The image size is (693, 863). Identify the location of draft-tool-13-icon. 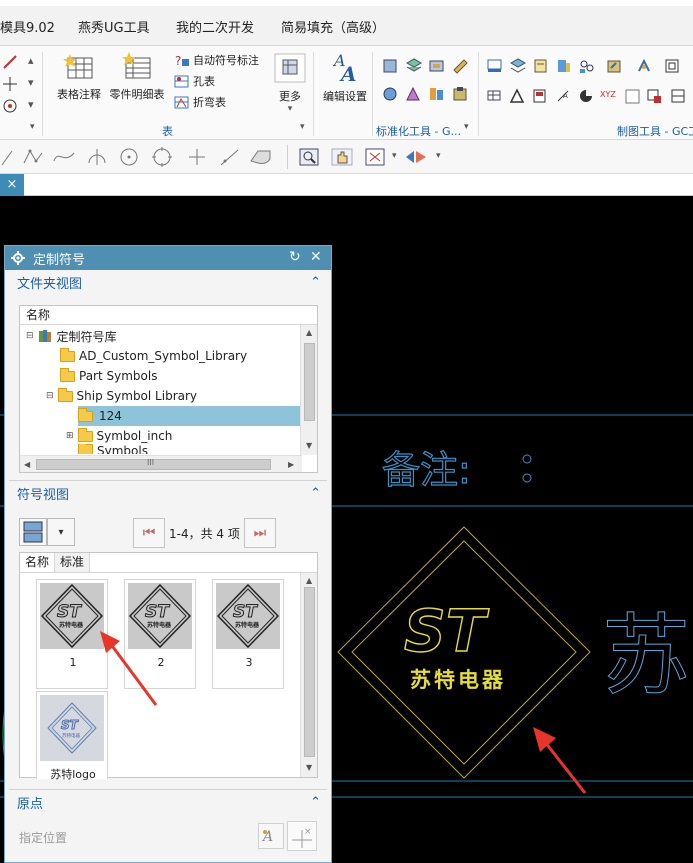
(587, 96).